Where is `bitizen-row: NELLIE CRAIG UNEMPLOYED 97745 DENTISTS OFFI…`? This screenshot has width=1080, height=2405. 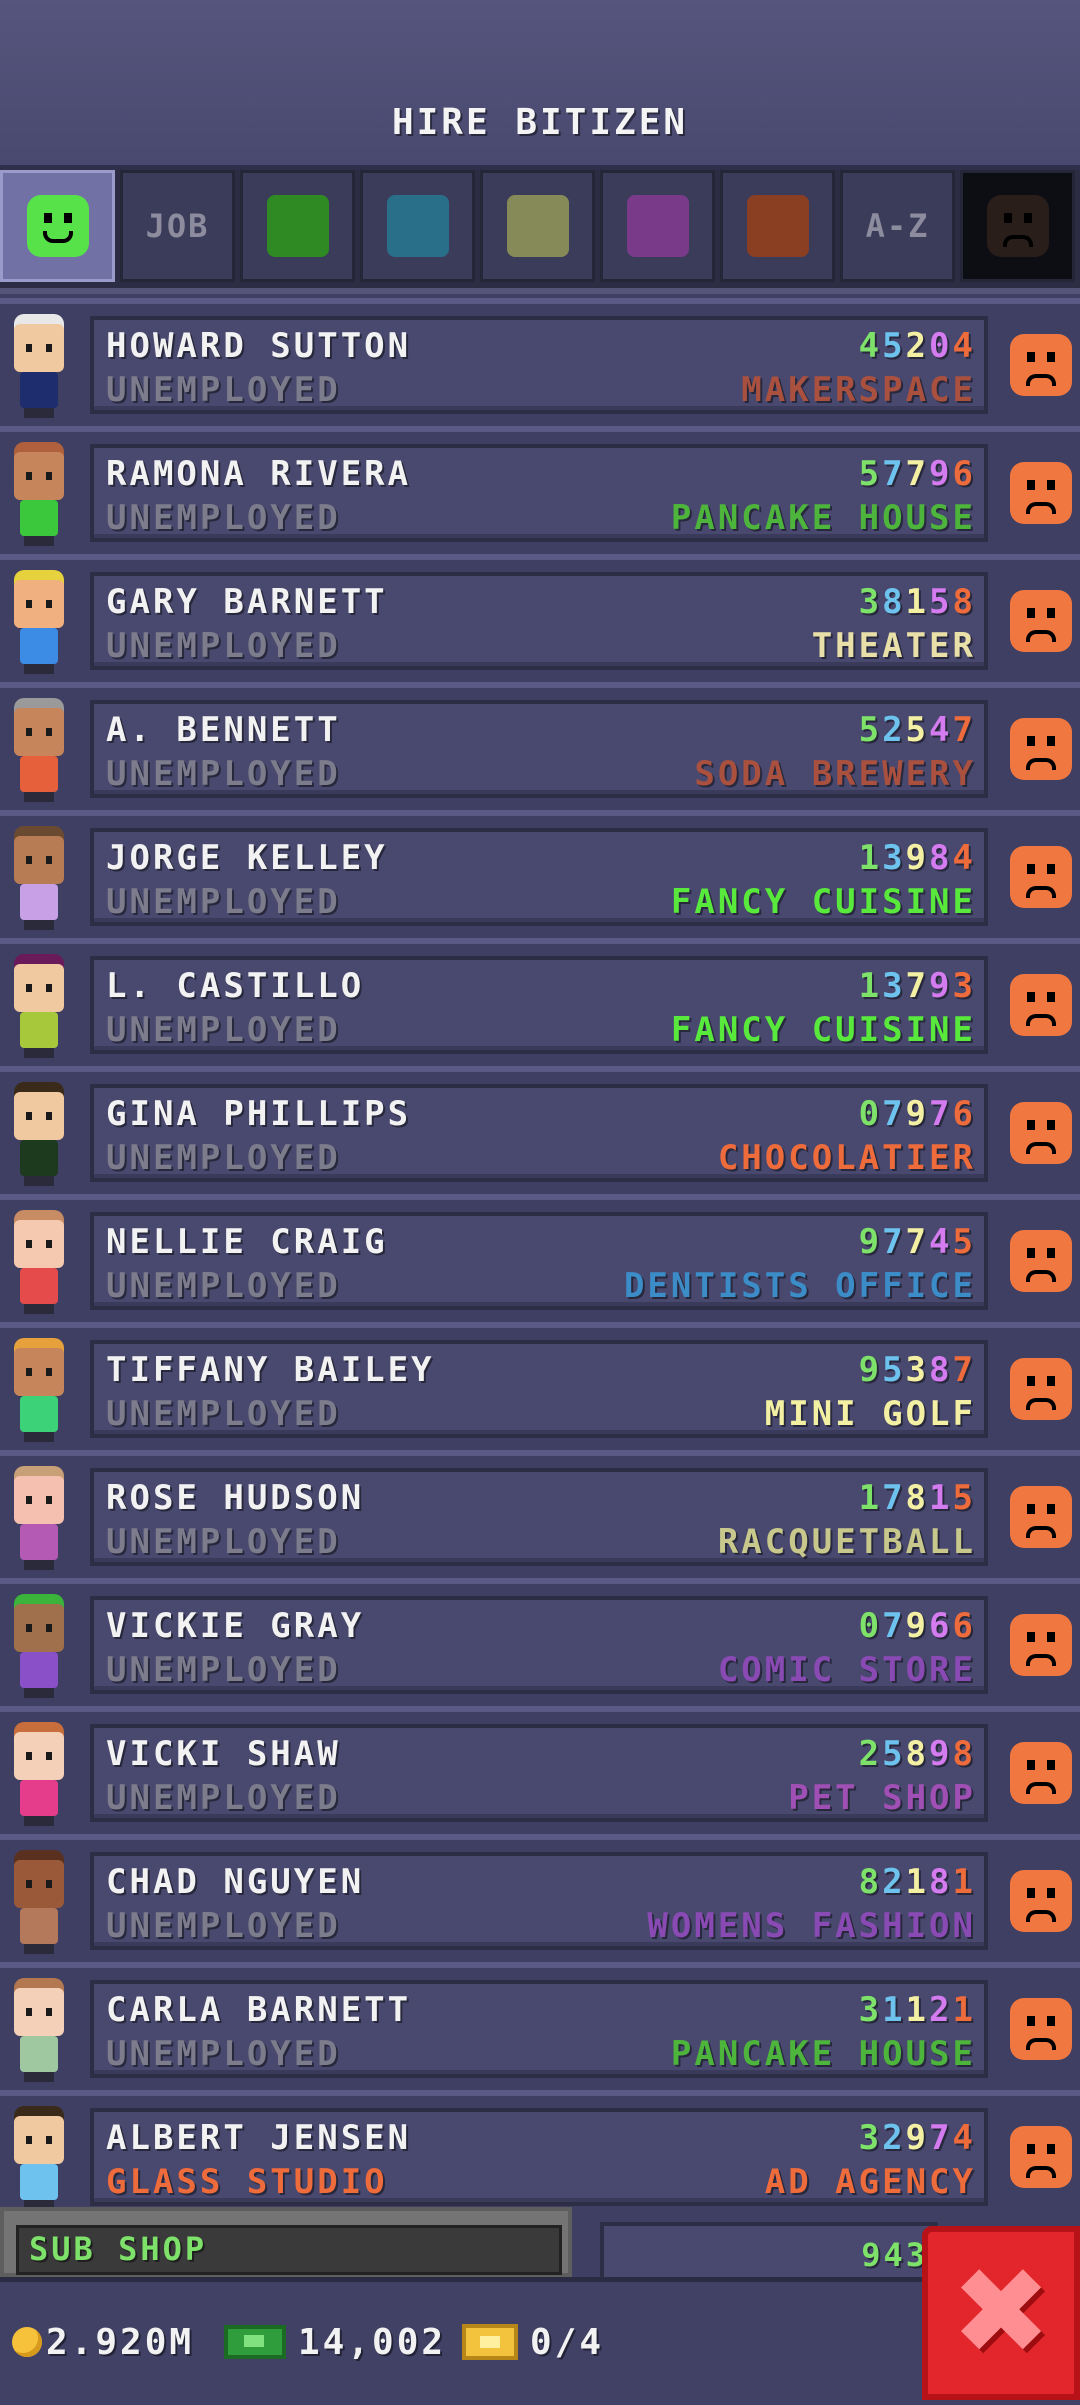 bitizen-row: NELLIE CRAIG UNEMPLOYED 97745 DENTISTS OFFI… is located at coordinates (540, 1258).